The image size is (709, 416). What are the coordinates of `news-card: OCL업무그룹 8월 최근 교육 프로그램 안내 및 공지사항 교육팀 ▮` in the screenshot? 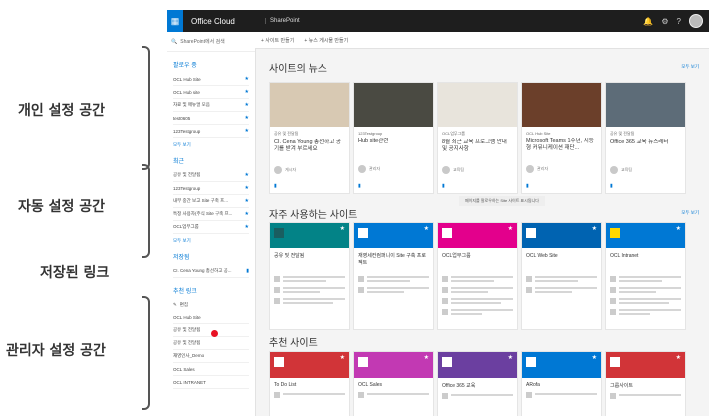 It's located at (477, 138).